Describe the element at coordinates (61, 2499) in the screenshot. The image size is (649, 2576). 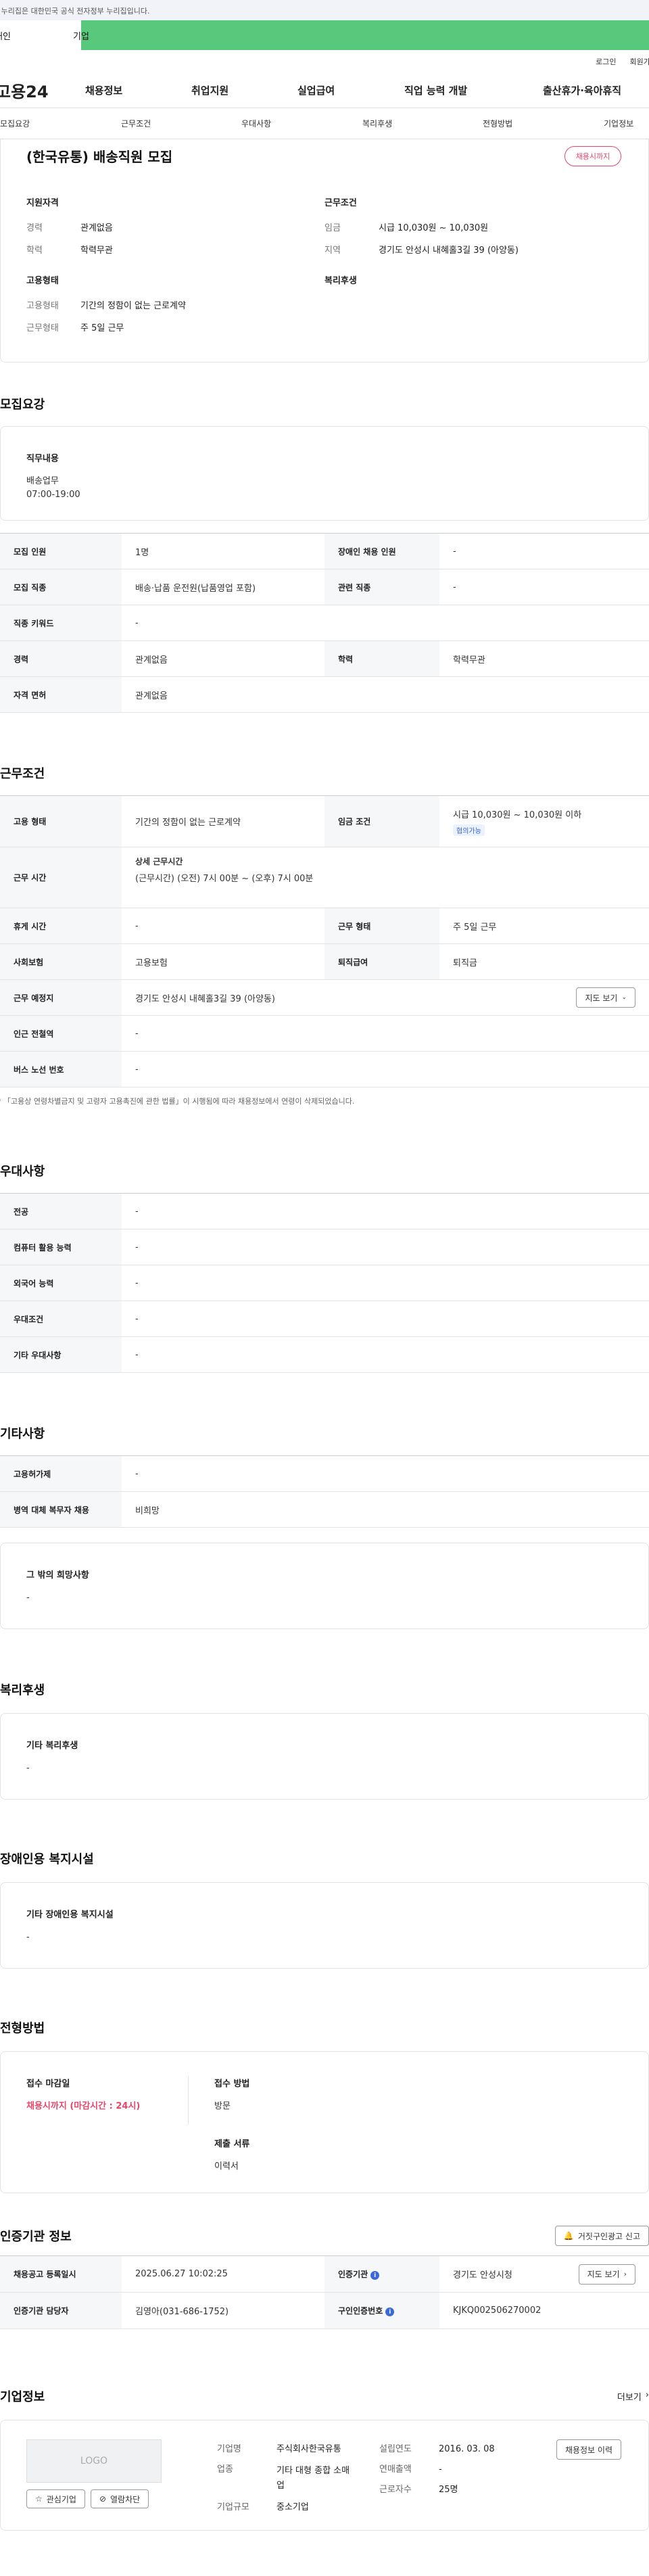
I see `interest-company-label: 관심기업` at that location.